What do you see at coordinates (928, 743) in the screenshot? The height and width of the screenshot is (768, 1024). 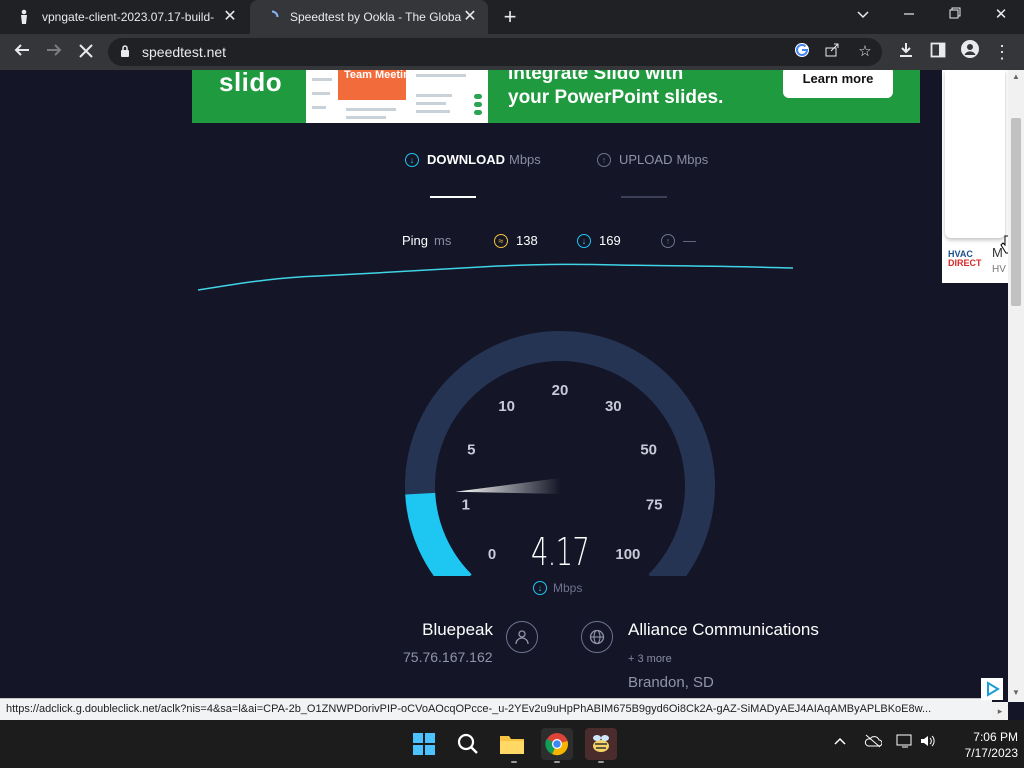 I see `volume-icon` at bounding box center [928, 743].